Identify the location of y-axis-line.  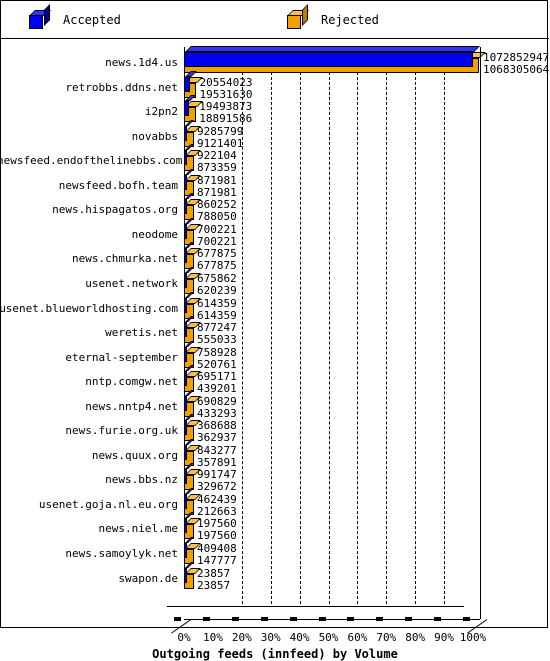
(184, 315).